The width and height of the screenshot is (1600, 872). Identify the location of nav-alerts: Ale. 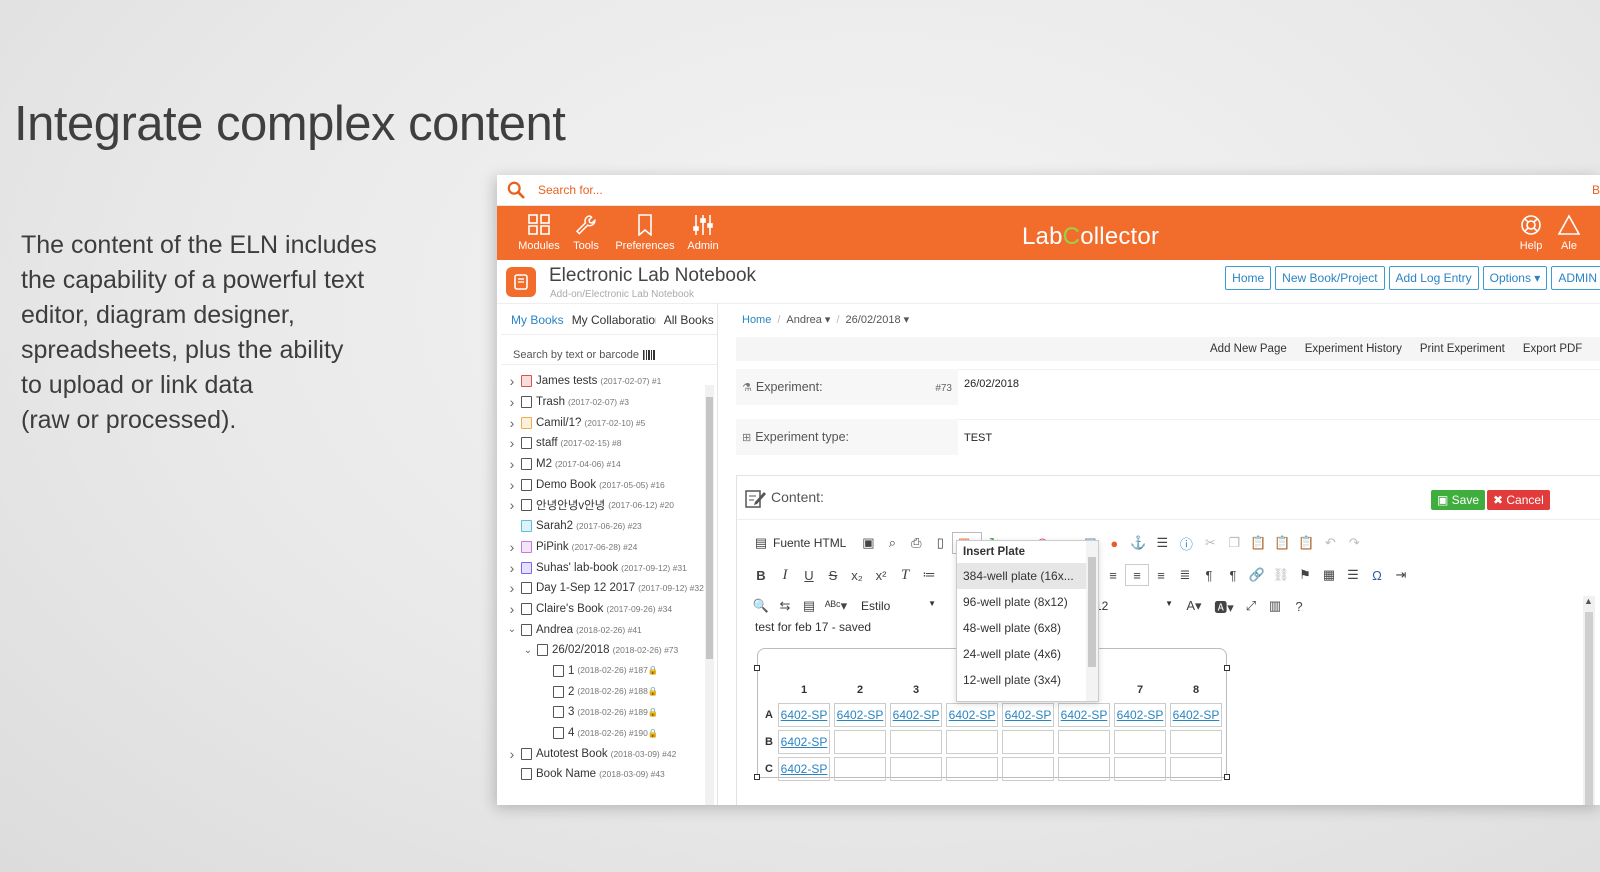
(1569, 233).